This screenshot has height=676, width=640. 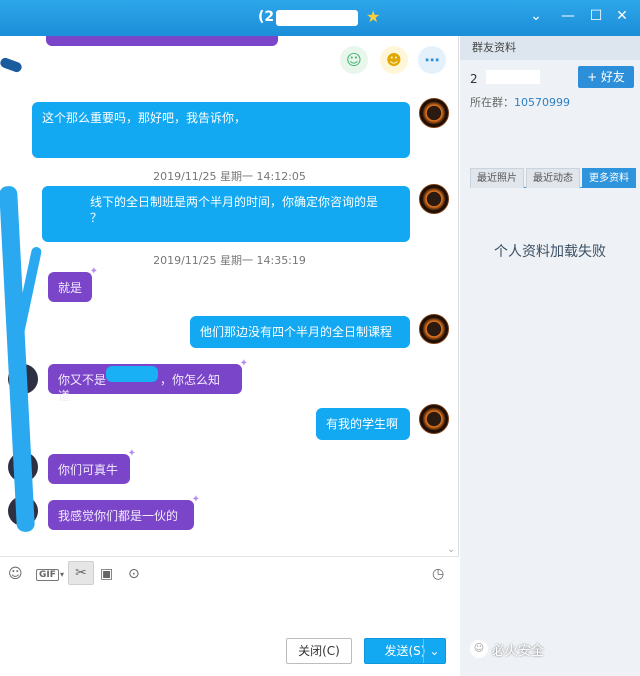 What do you see at coordinates (317, 18) in the screenshot?
I see `title-redaction` at bounding box center [317, 18].